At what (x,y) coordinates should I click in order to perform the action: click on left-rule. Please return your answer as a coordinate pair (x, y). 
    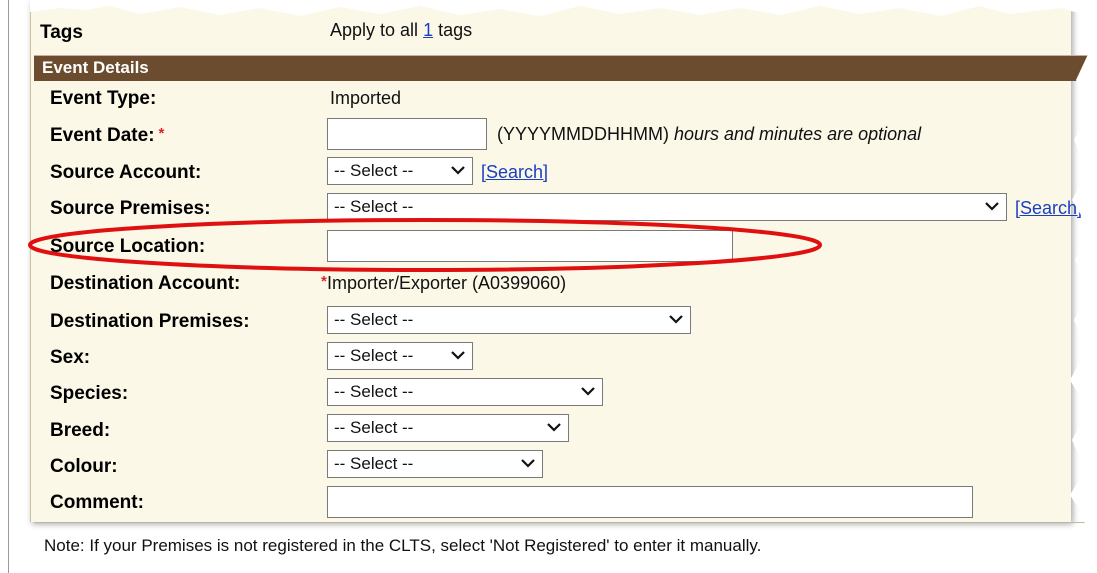
    Looking at the image, I should click on (8, 286).